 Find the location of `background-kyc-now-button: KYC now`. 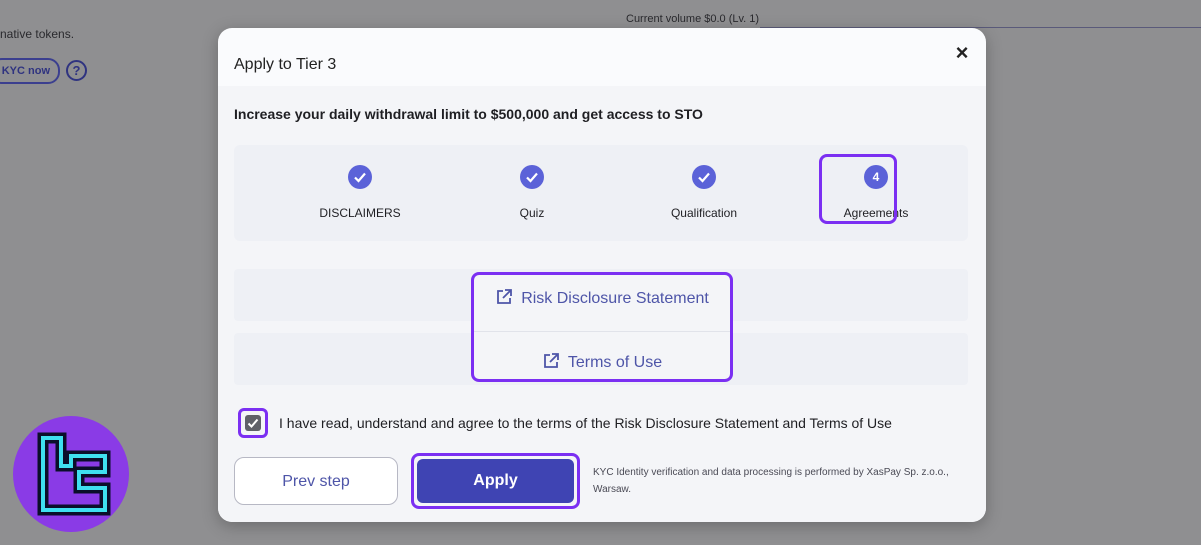

background-kyc-now-button: KYC now is located at coordinates (30, 71).